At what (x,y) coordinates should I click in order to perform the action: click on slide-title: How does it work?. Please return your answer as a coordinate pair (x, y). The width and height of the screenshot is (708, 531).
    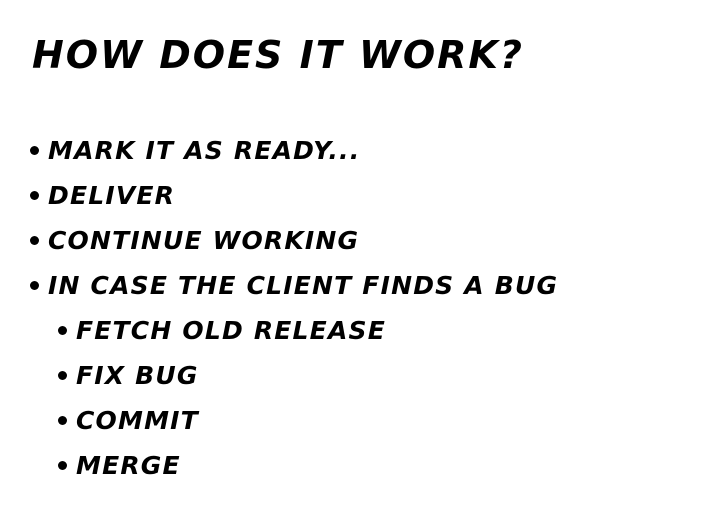
    Looking at the image, I should click on (278, 55).